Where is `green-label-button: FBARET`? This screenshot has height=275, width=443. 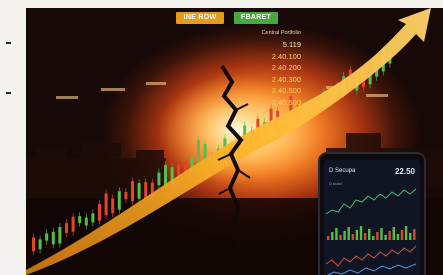 green-label-button: FBARET is located at coordinates (256, 18).